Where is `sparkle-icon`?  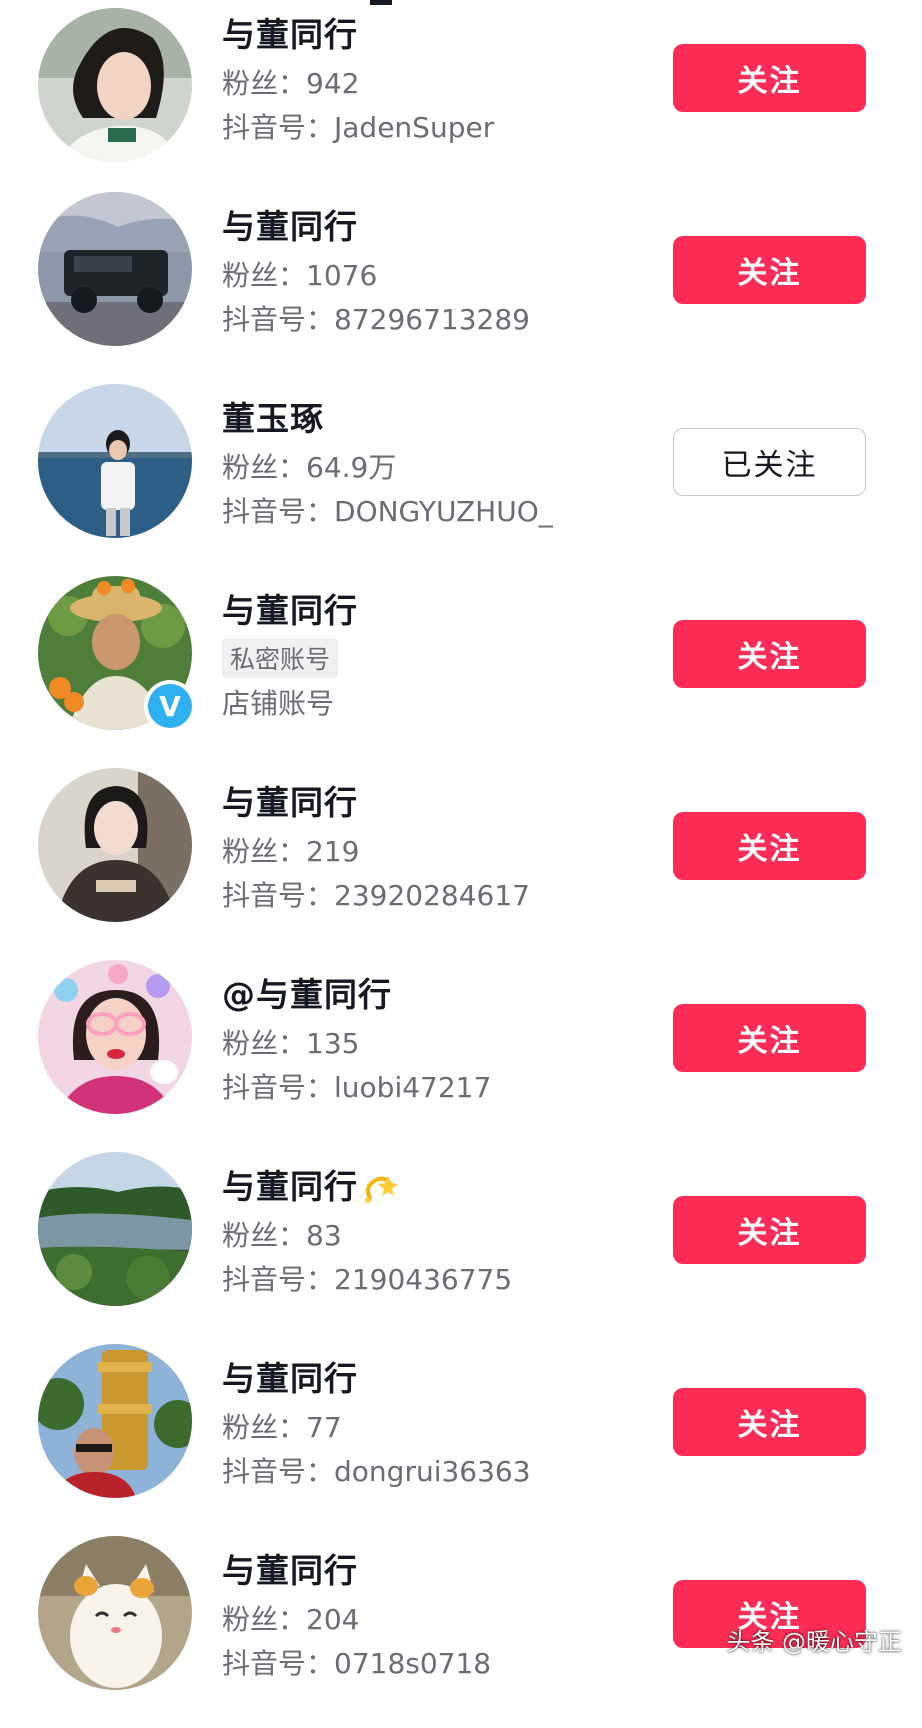 sparkle-icon is located at coordinates (381, 1189).